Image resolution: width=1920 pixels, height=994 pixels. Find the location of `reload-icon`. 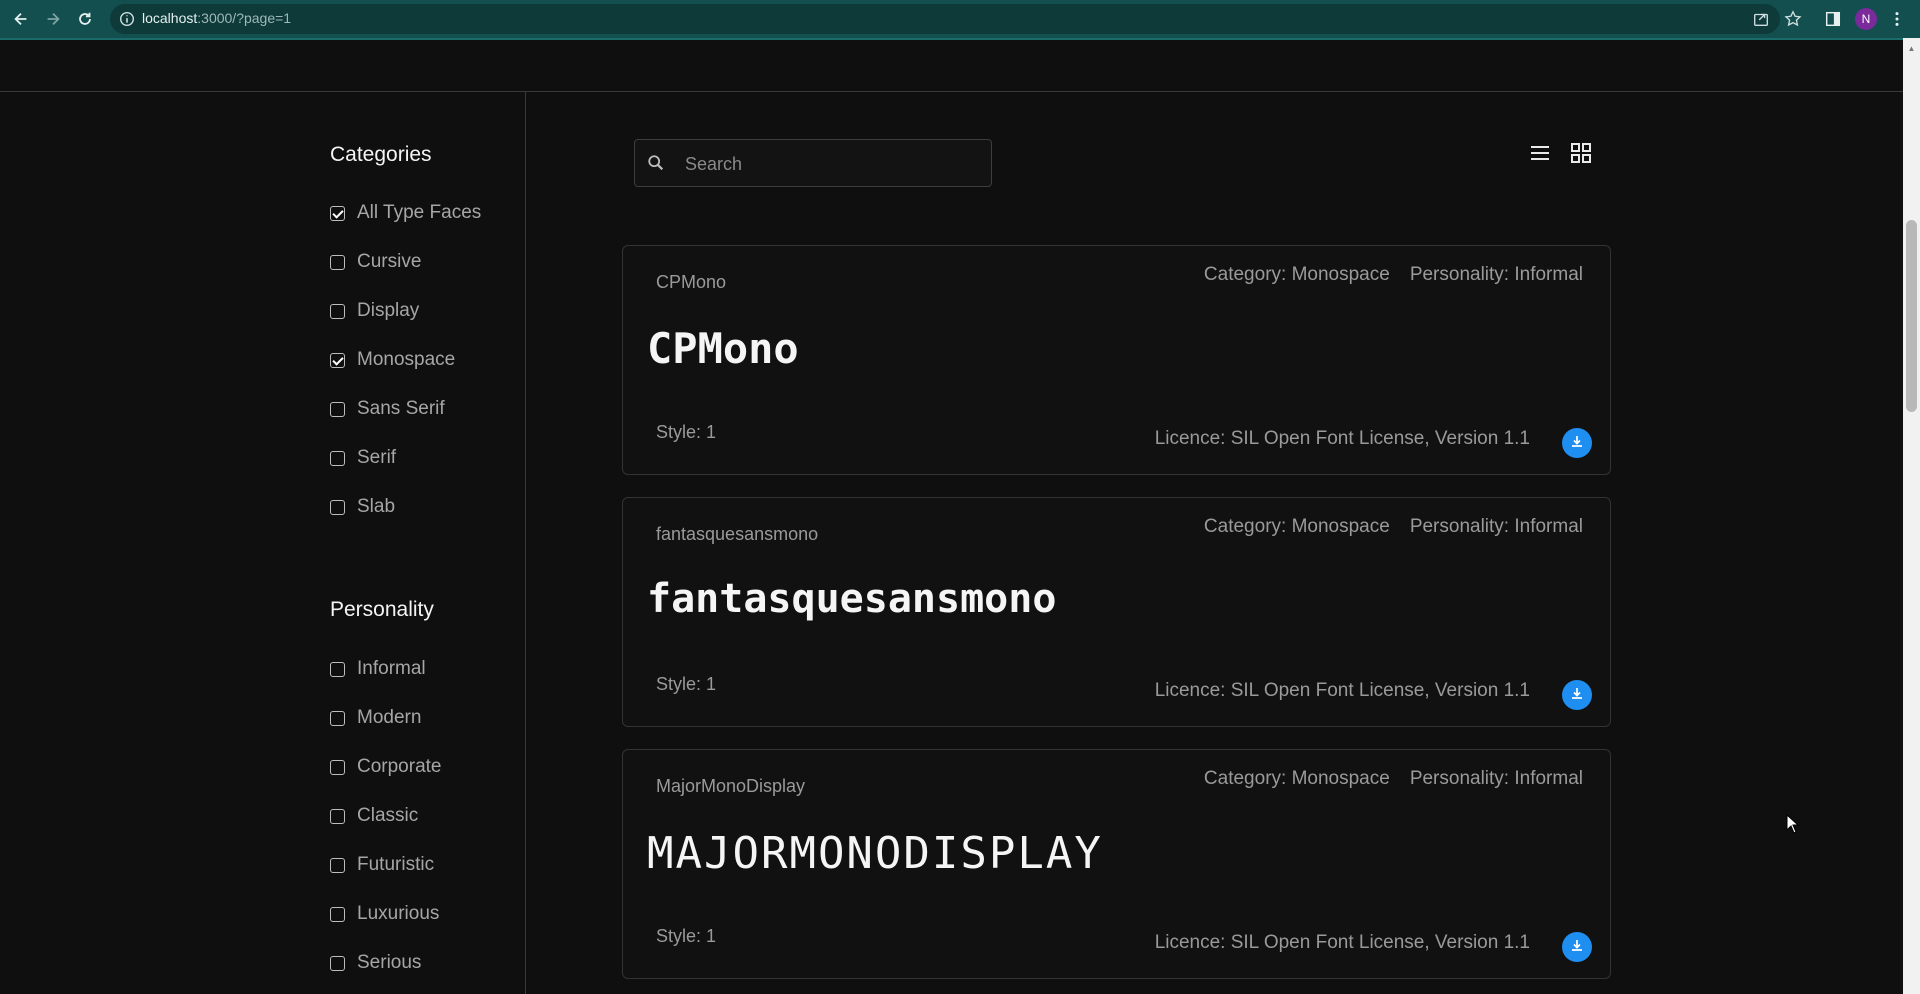

reload-icon is located at coordinates (85, 19).